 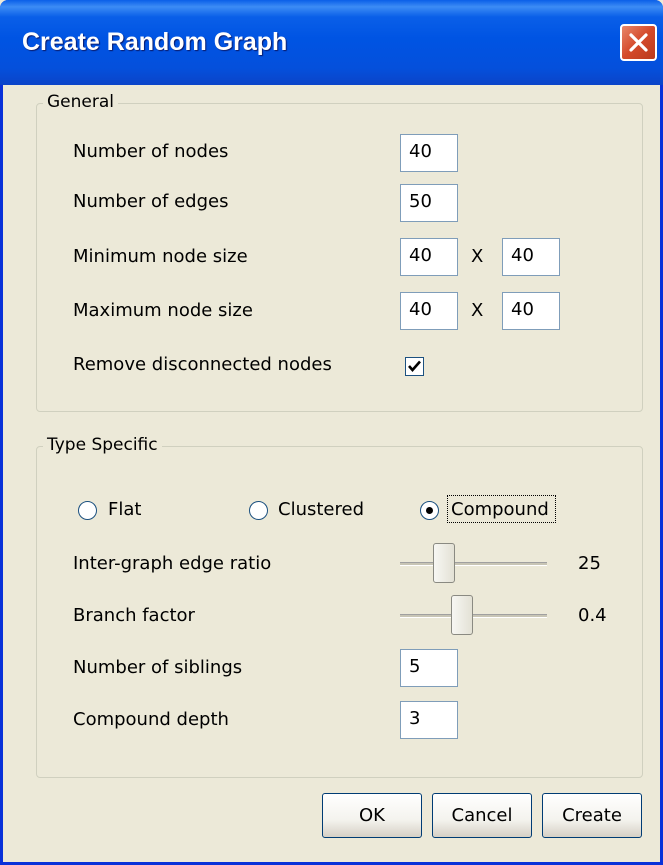 I want to click on inter-graph-slider-thumb, so click(x=444, y=563).